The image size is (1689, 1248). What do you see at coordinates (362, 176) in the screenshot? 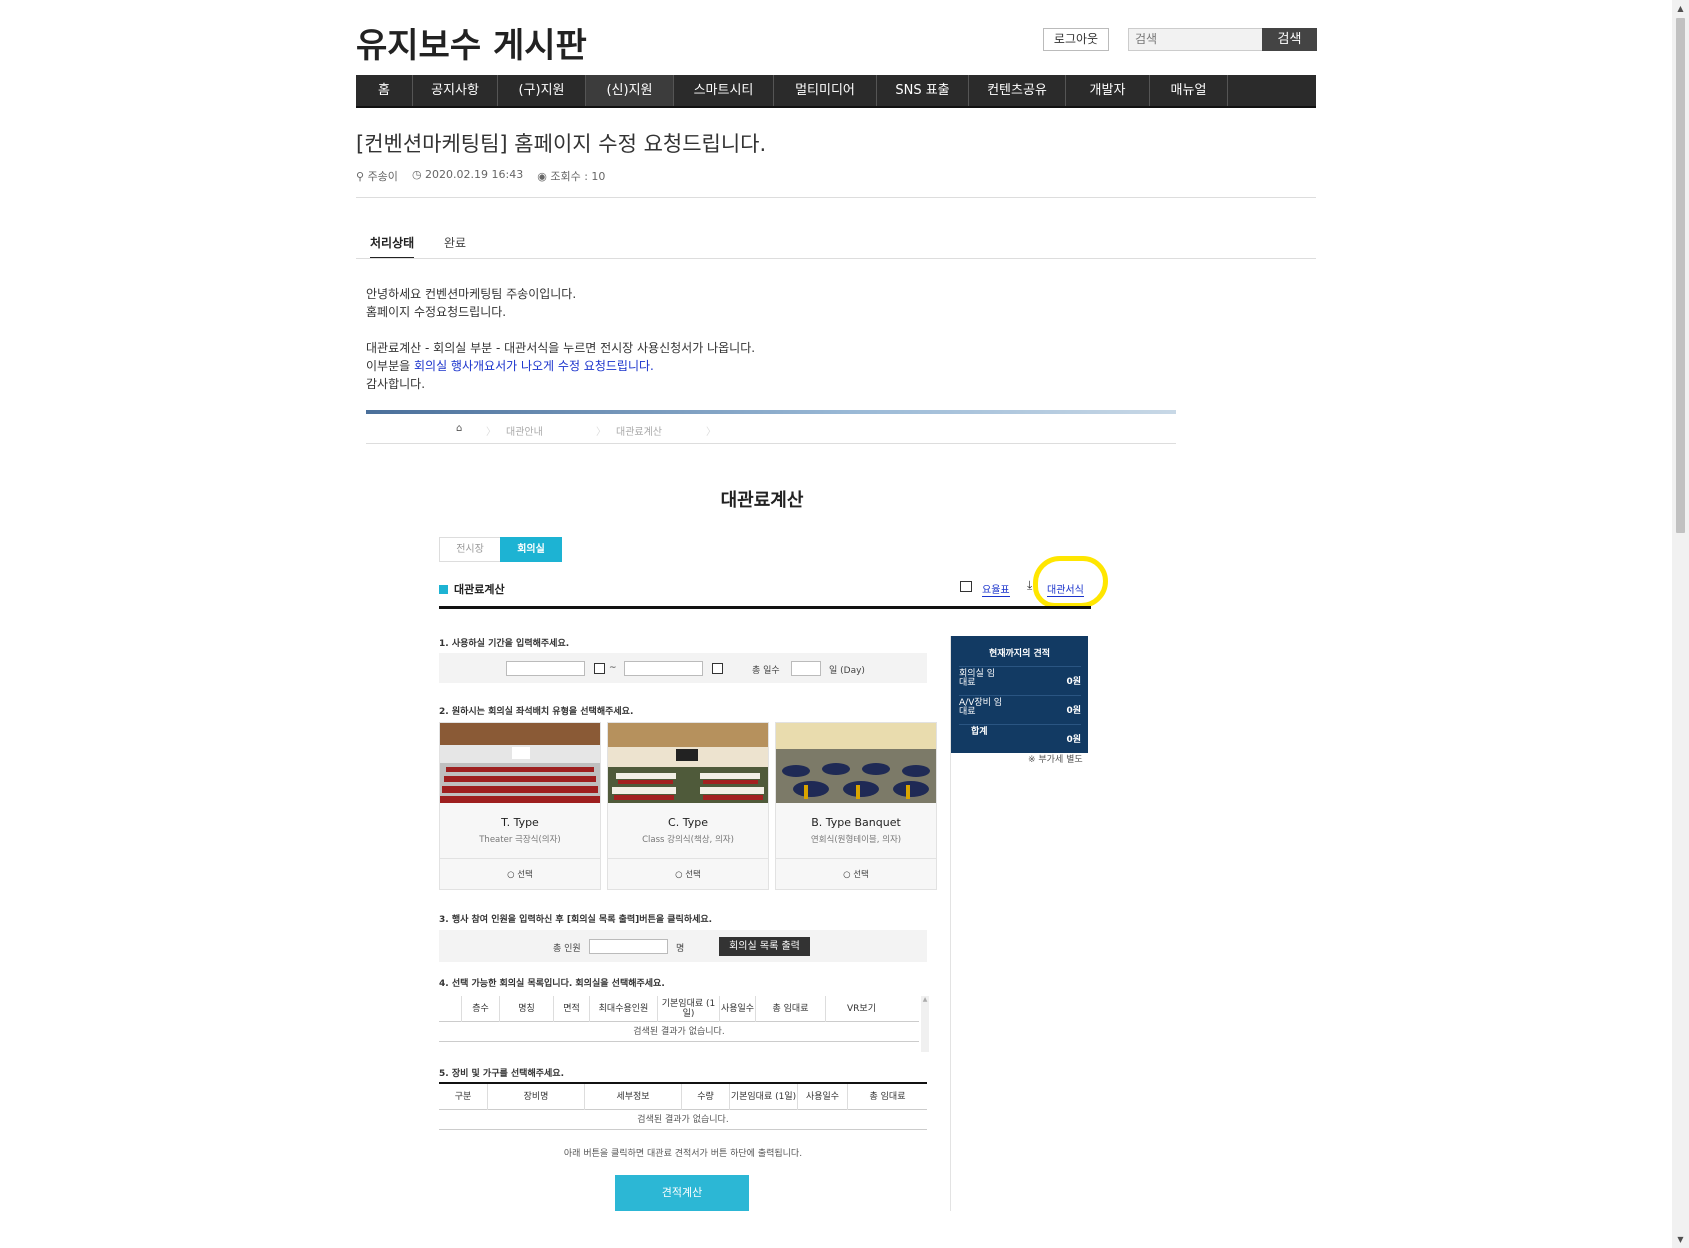
I see `user-icon: ⚲` at bounding box center [362, 176].